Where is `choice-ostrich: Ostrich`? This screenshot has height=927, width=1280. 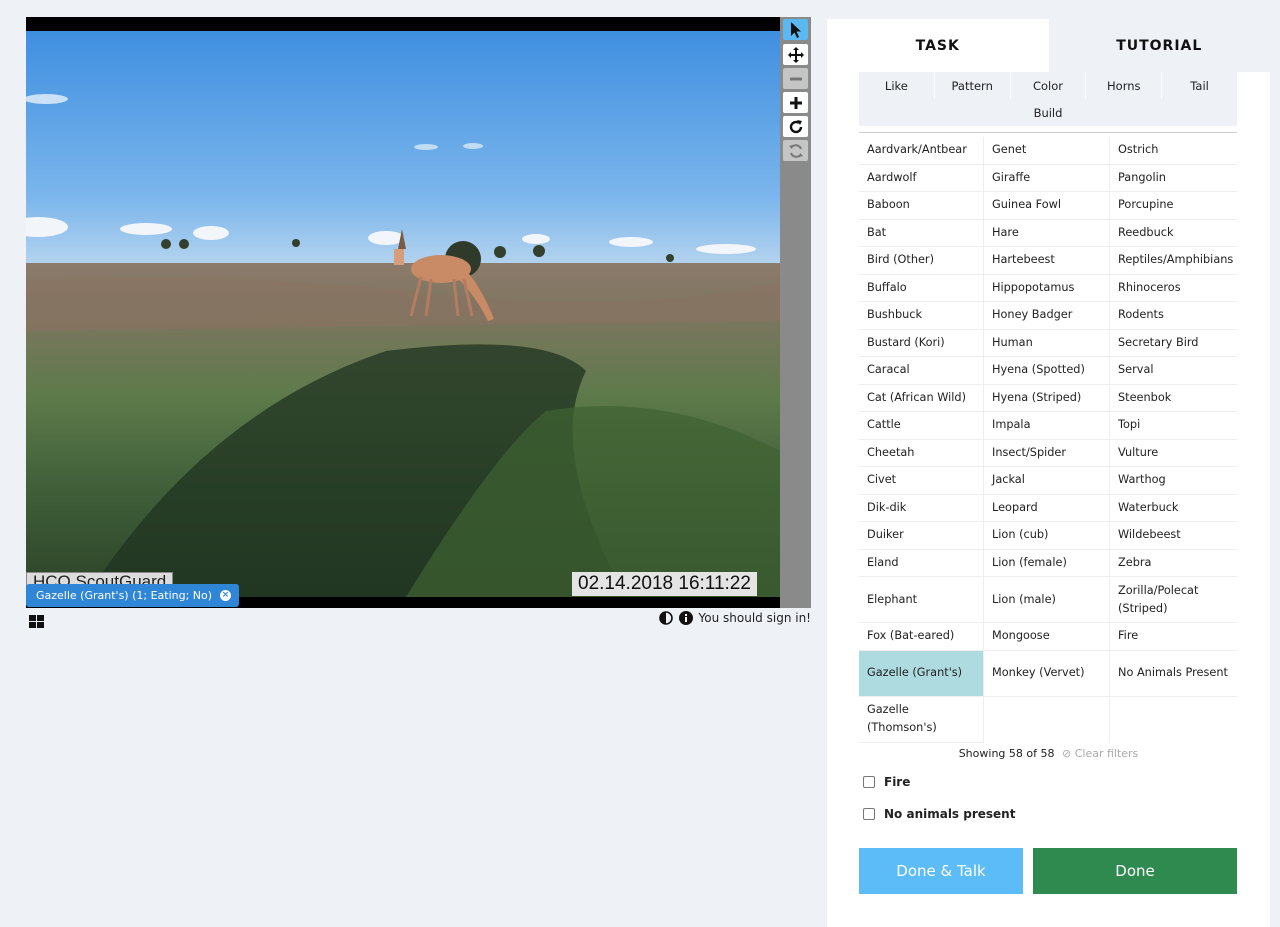
choice-ostrich: Ostrich is located at coordinates (1173, 151).